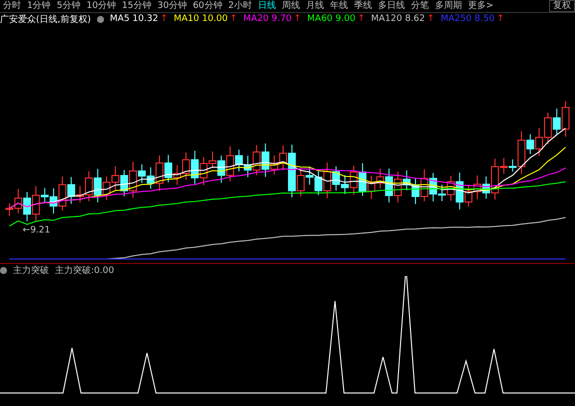  What do you see at coordinates (267, 19) in the screenshot?
I see `average-value: MA20 9.70` at bounding box center [267, 19].